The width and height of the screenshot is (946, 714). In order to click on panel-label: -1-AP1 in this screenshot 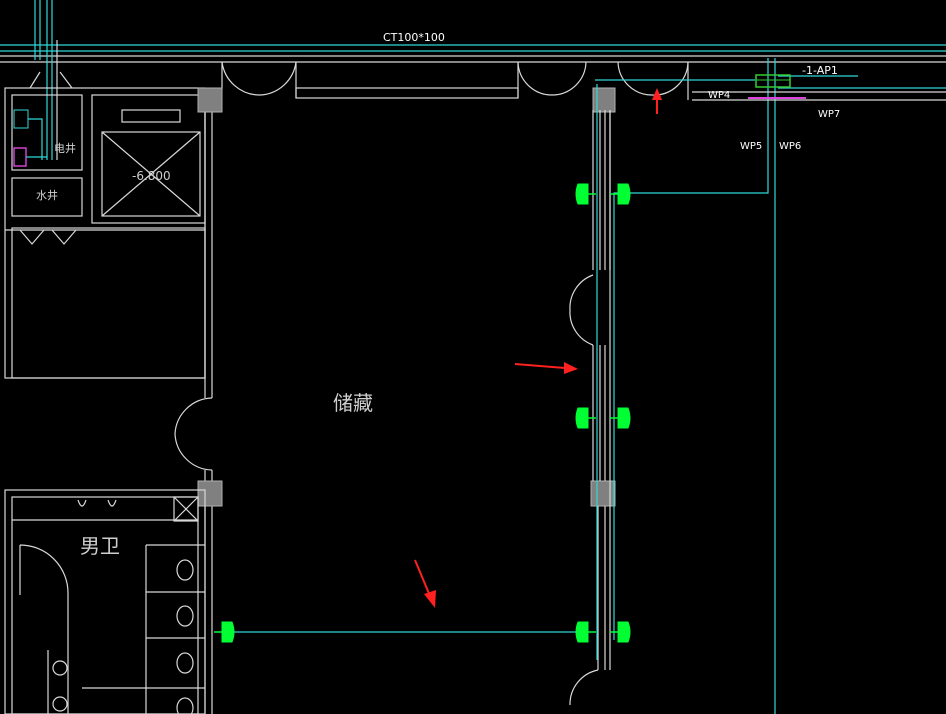, I will do `click(820, 70)`.